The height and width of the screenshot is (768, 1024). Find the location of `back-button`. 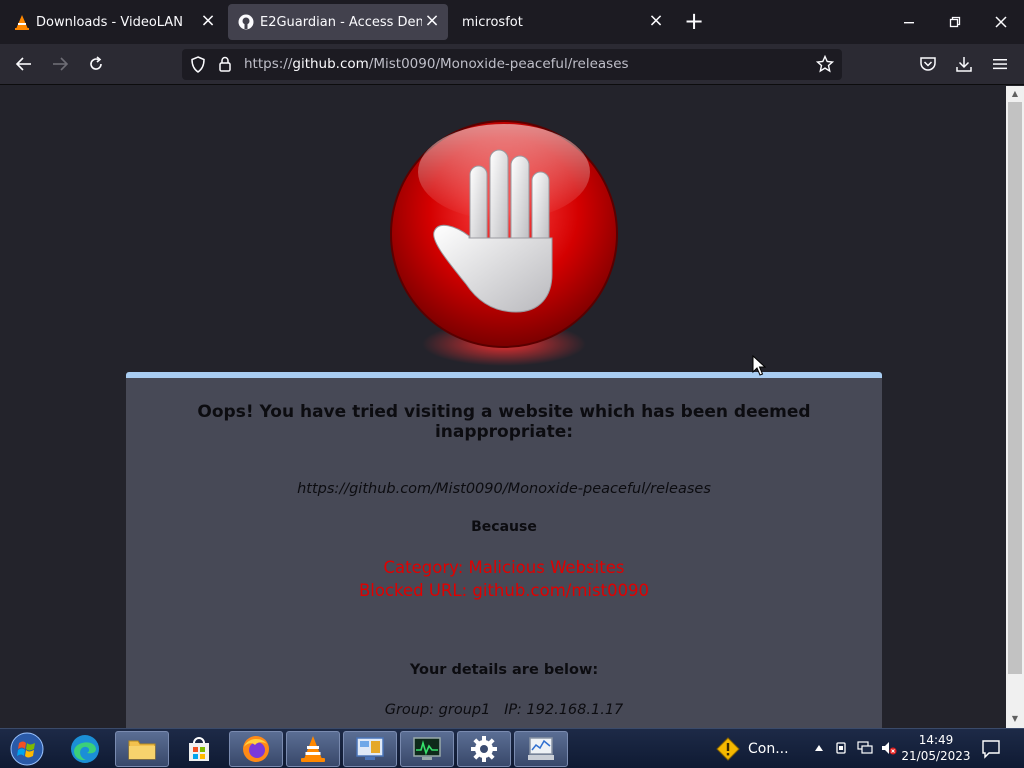

back-button is located at coordinates (24, 64).